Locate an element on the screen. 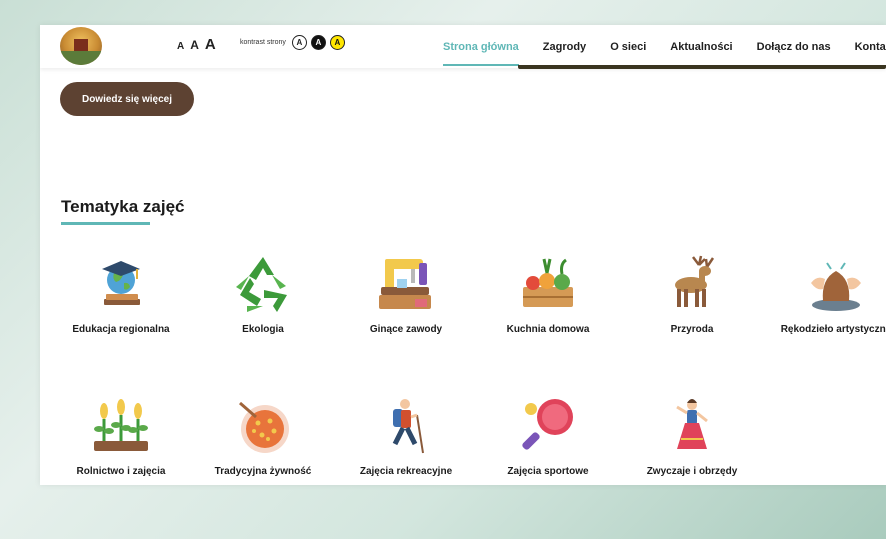  recycle-icon is located at coordinates (261, 284).